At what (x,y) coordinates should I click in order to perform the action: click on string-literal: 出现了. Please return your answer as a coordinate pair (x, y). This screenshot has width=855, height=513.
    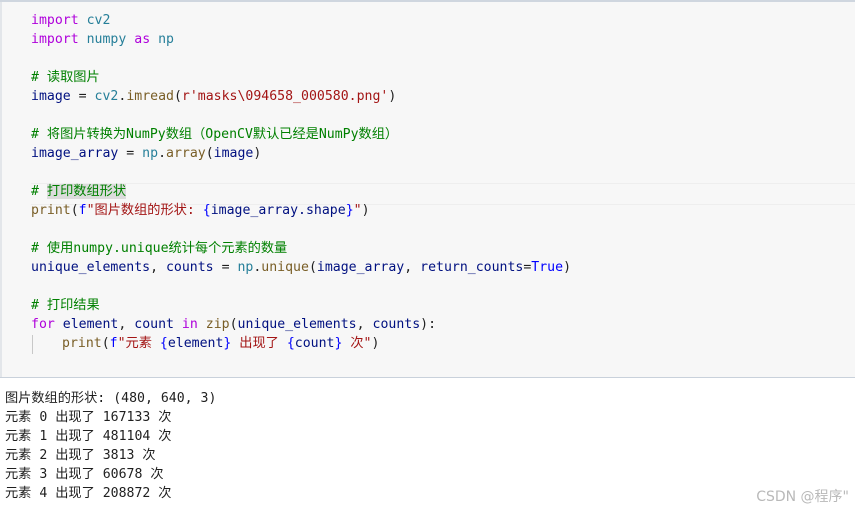
    Looking at the image, I should click on (259, 343).